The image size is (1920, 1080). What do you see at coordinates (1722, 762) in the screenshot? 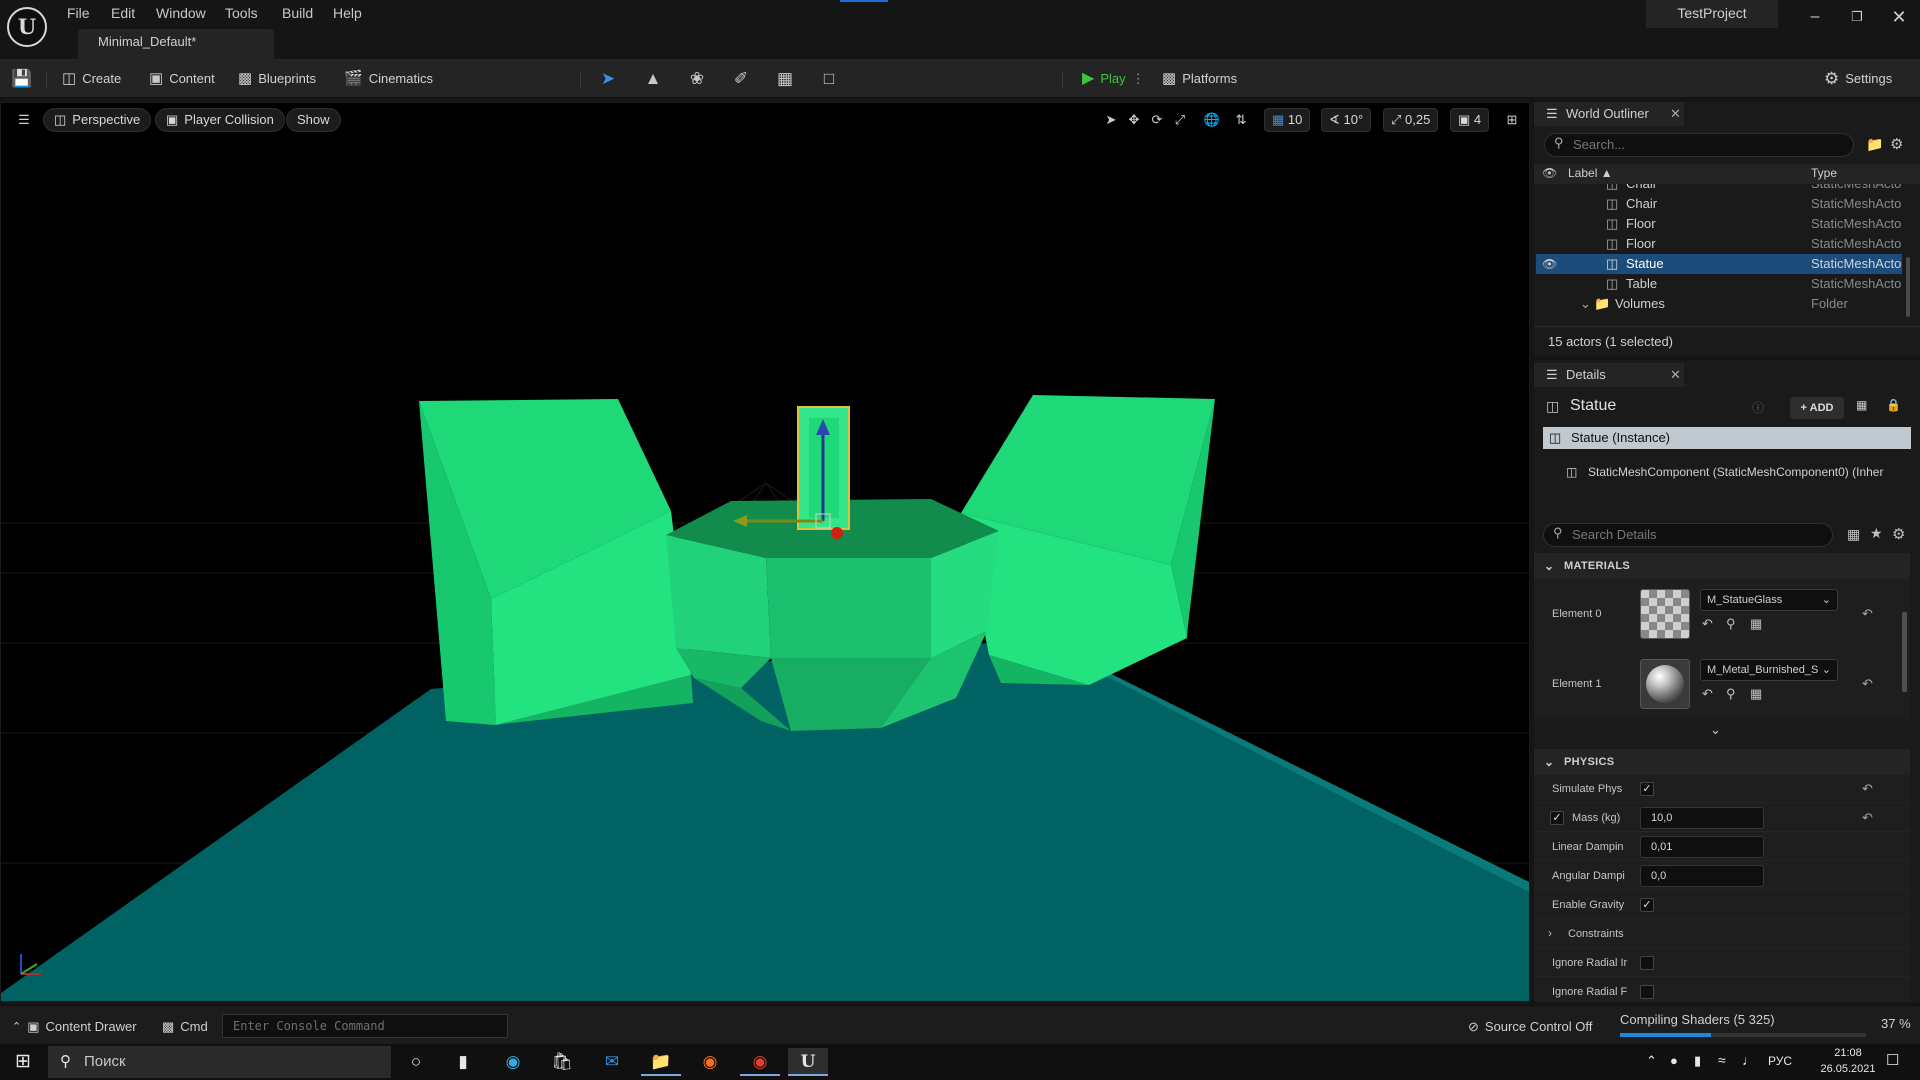
I see `physics-section-header: ⌄ PHYSICS` at bounding box center [1722, 762].